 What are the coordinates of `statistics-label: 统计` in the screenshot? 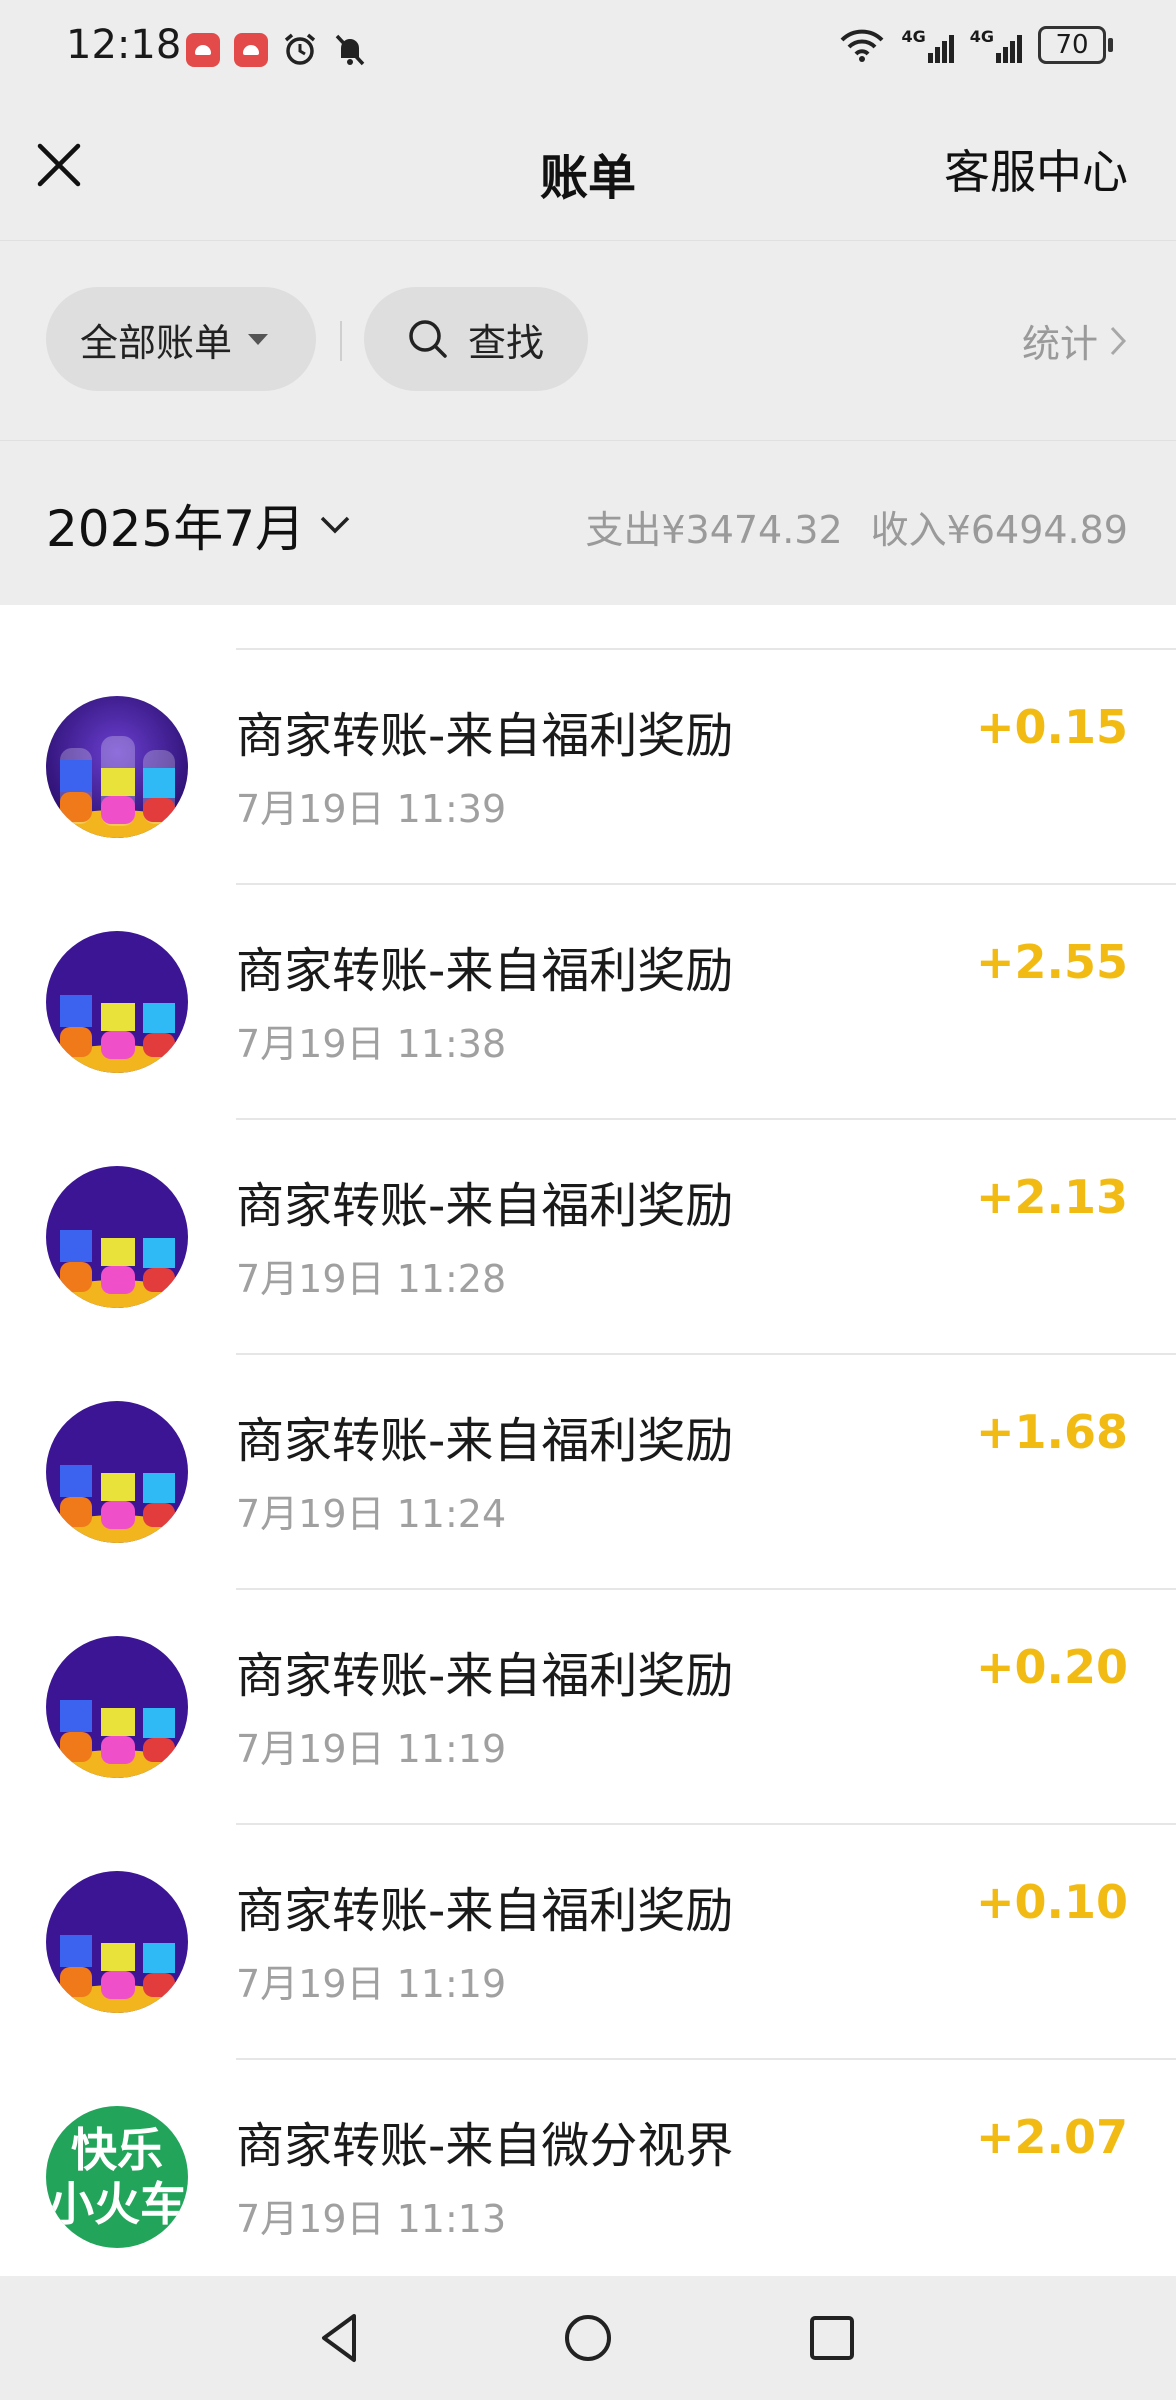 It's located at (1059, 344).